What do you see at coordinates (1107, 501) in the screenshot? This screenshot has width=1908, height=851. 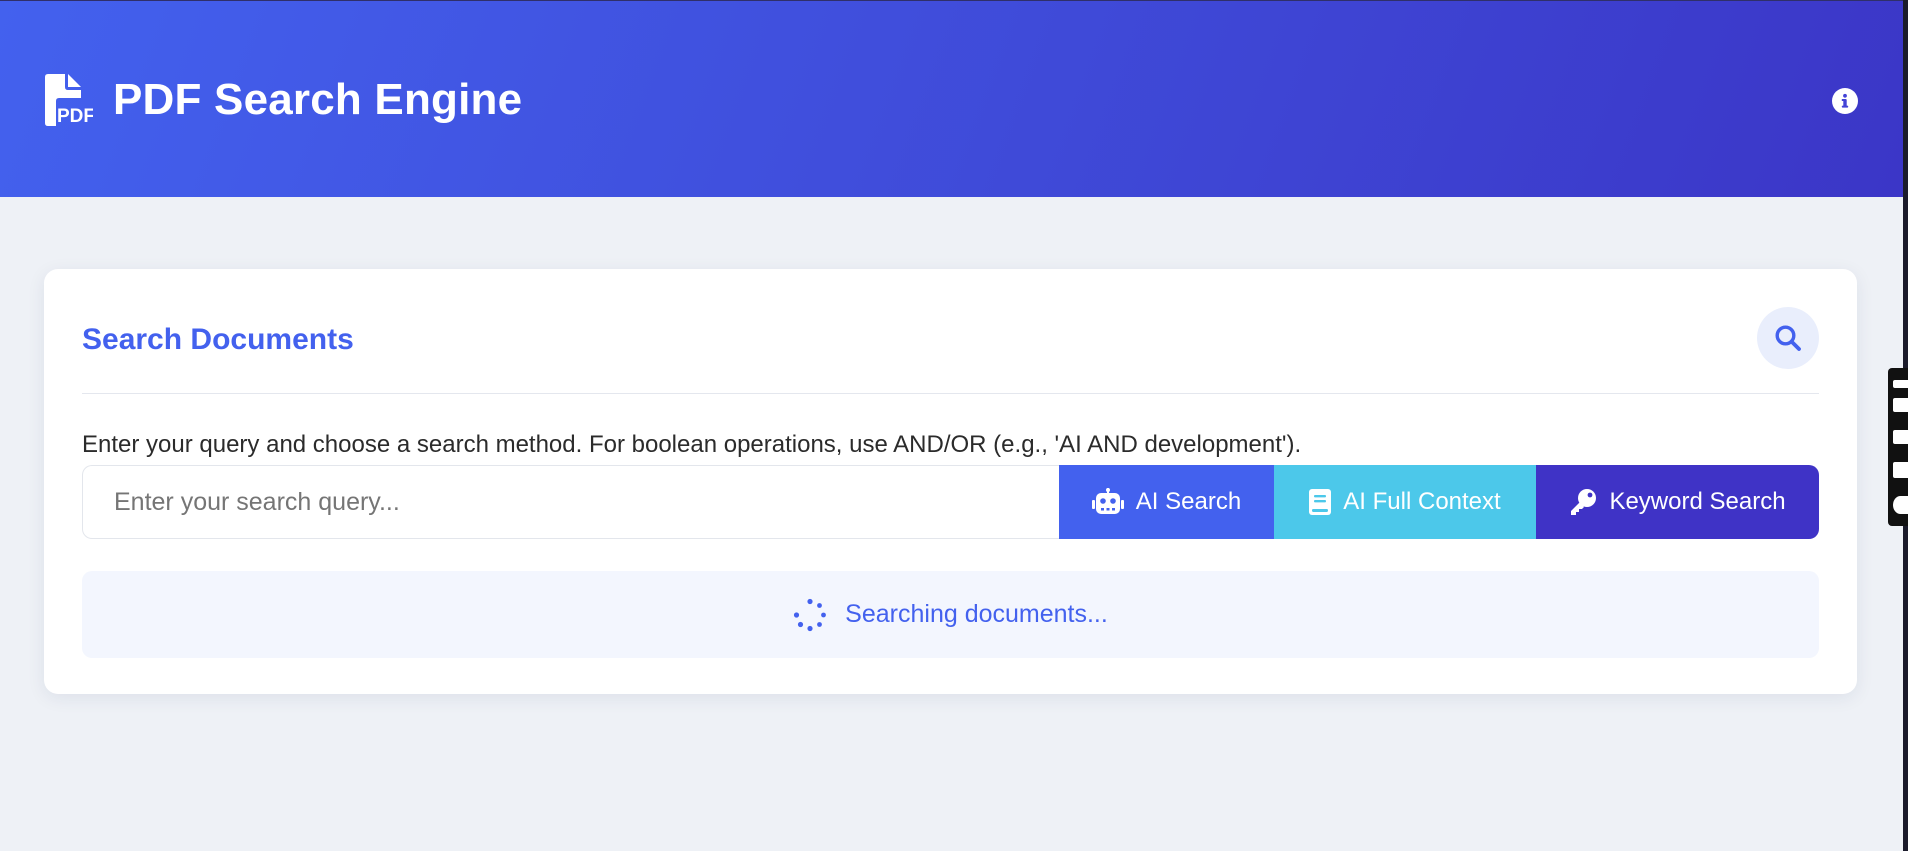 I see `robot-icon` at bounding box center [1107, 501].